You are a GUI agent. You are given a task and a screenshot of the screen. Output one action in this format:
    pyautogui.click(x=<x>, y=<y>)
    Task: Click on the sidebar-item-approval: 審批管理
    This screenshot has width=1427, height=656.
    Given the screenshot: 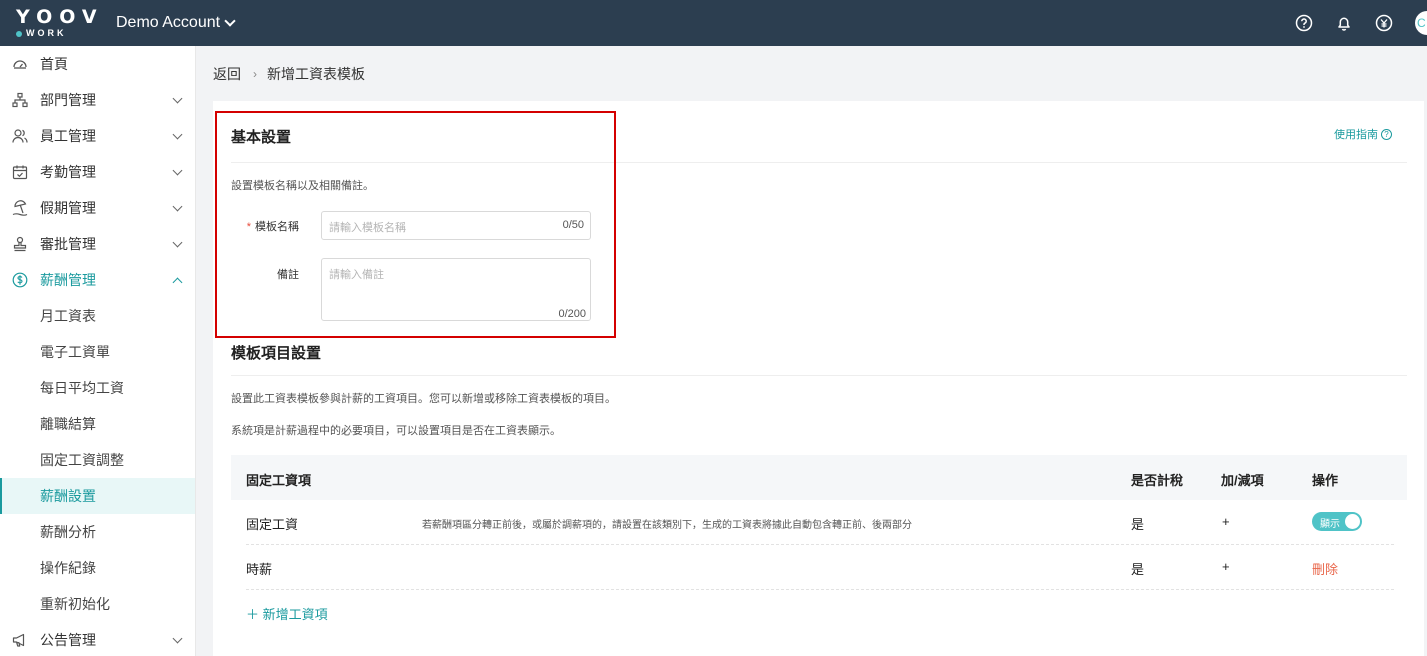 What is the action you would take?
    pyautogui.click(x=97, y=244)
    